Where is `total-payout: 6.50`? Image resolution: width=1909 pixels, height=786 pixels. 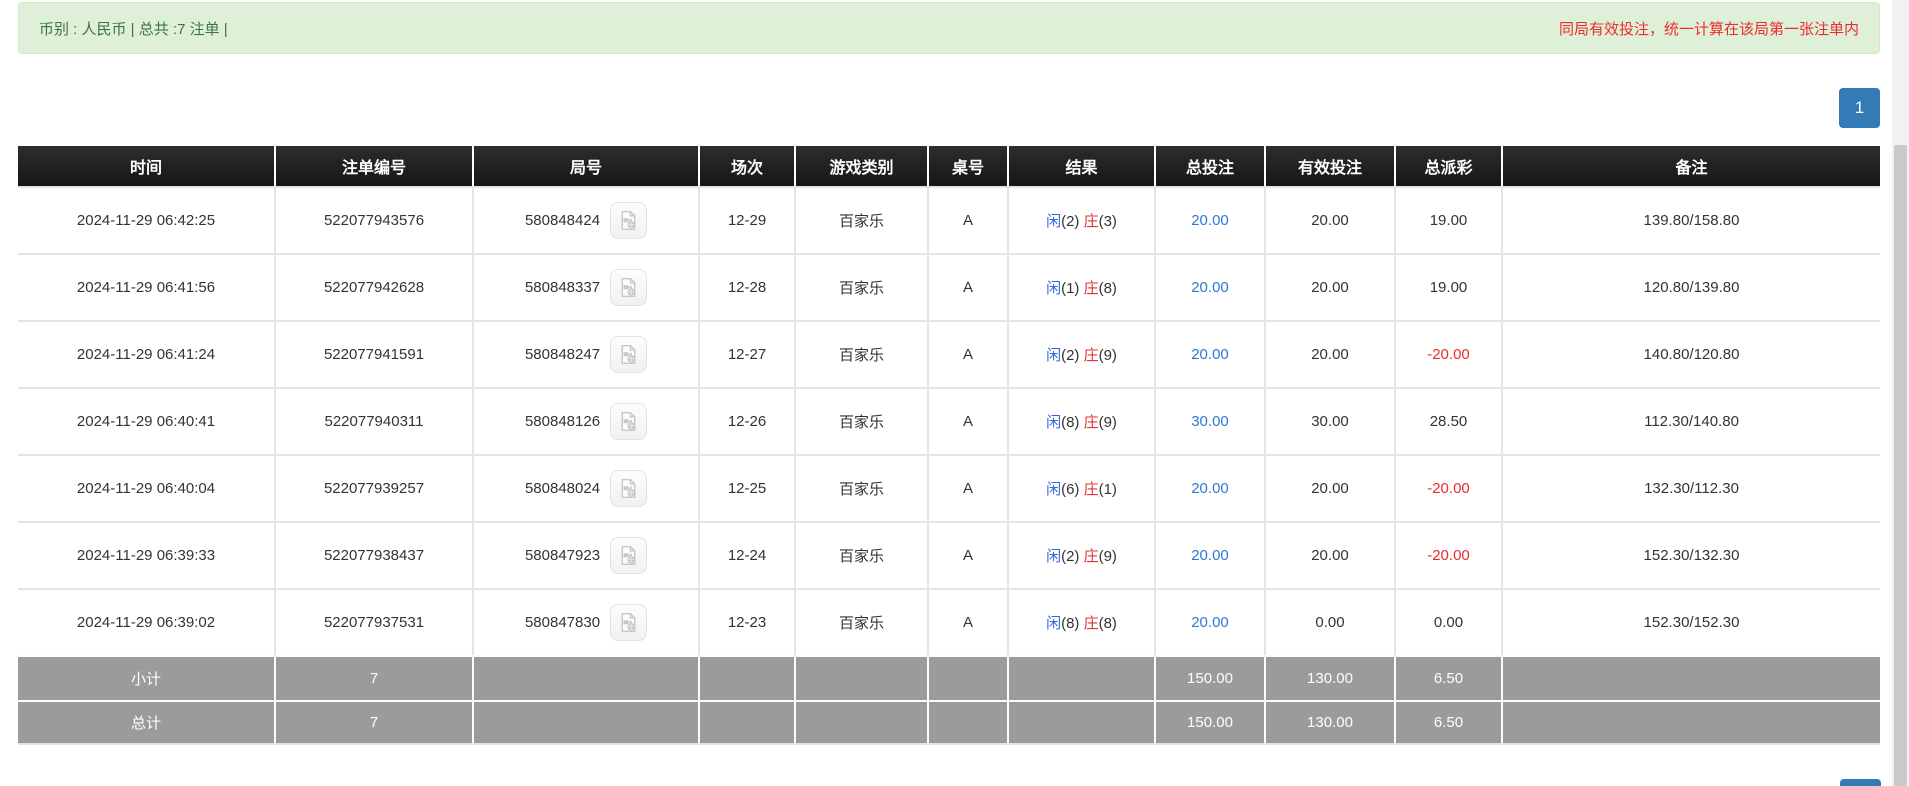 total-payout: 6.50 is located at coordinates (1449, 722).